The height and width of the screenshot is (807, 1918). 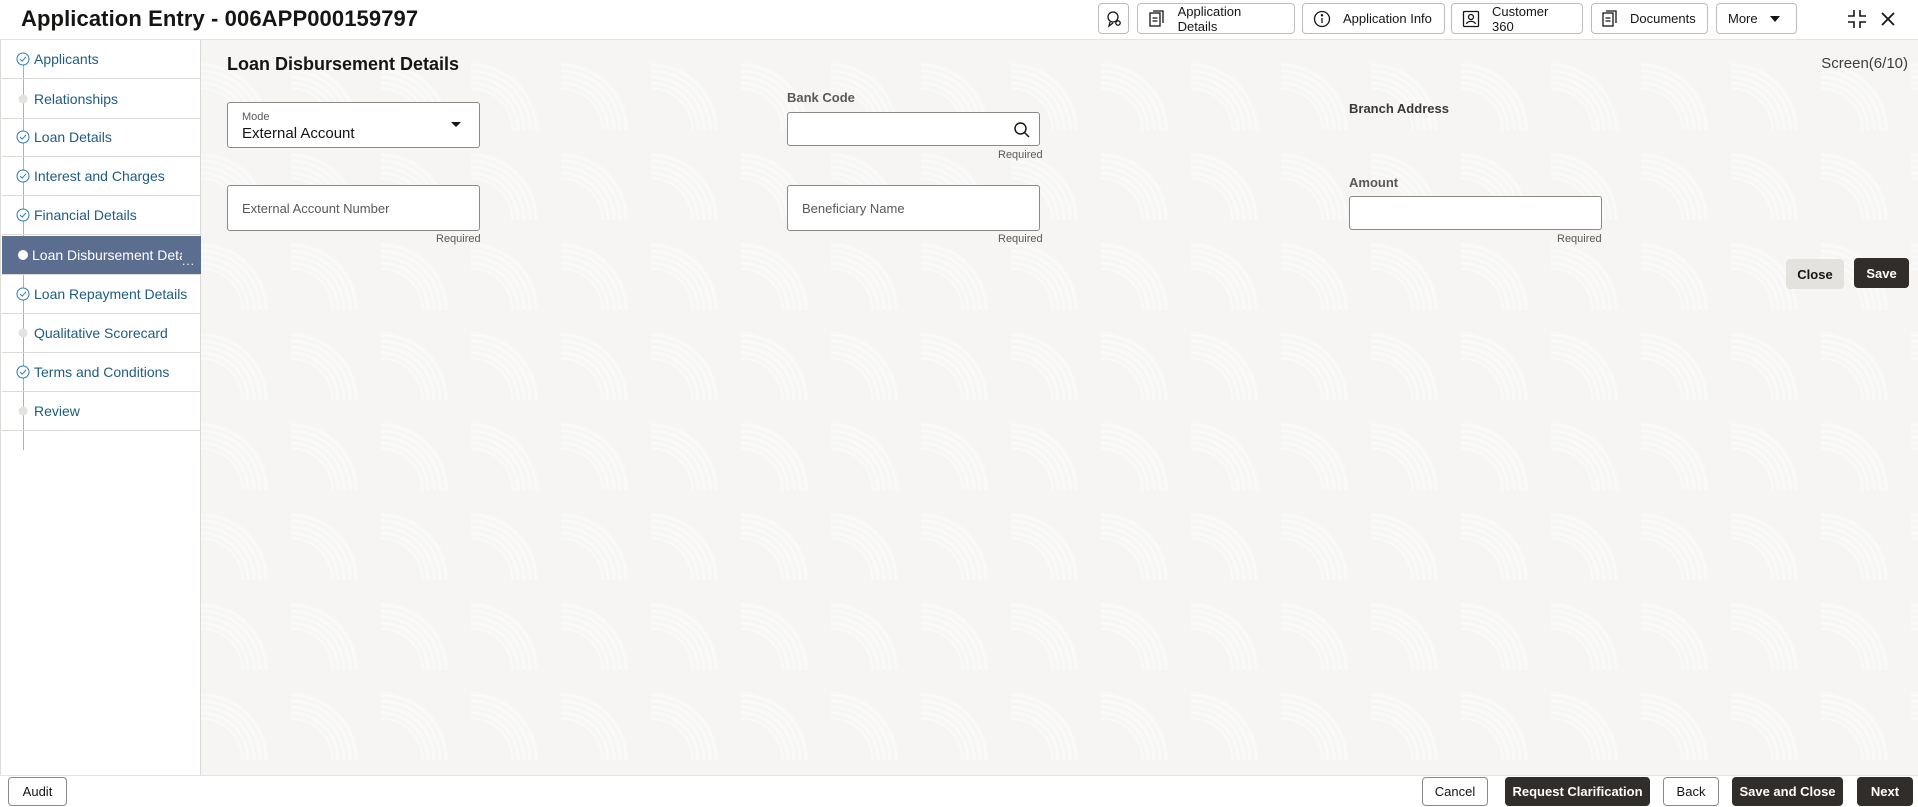 I want to click on chat-person-icon, so click(x=1114, y=19).